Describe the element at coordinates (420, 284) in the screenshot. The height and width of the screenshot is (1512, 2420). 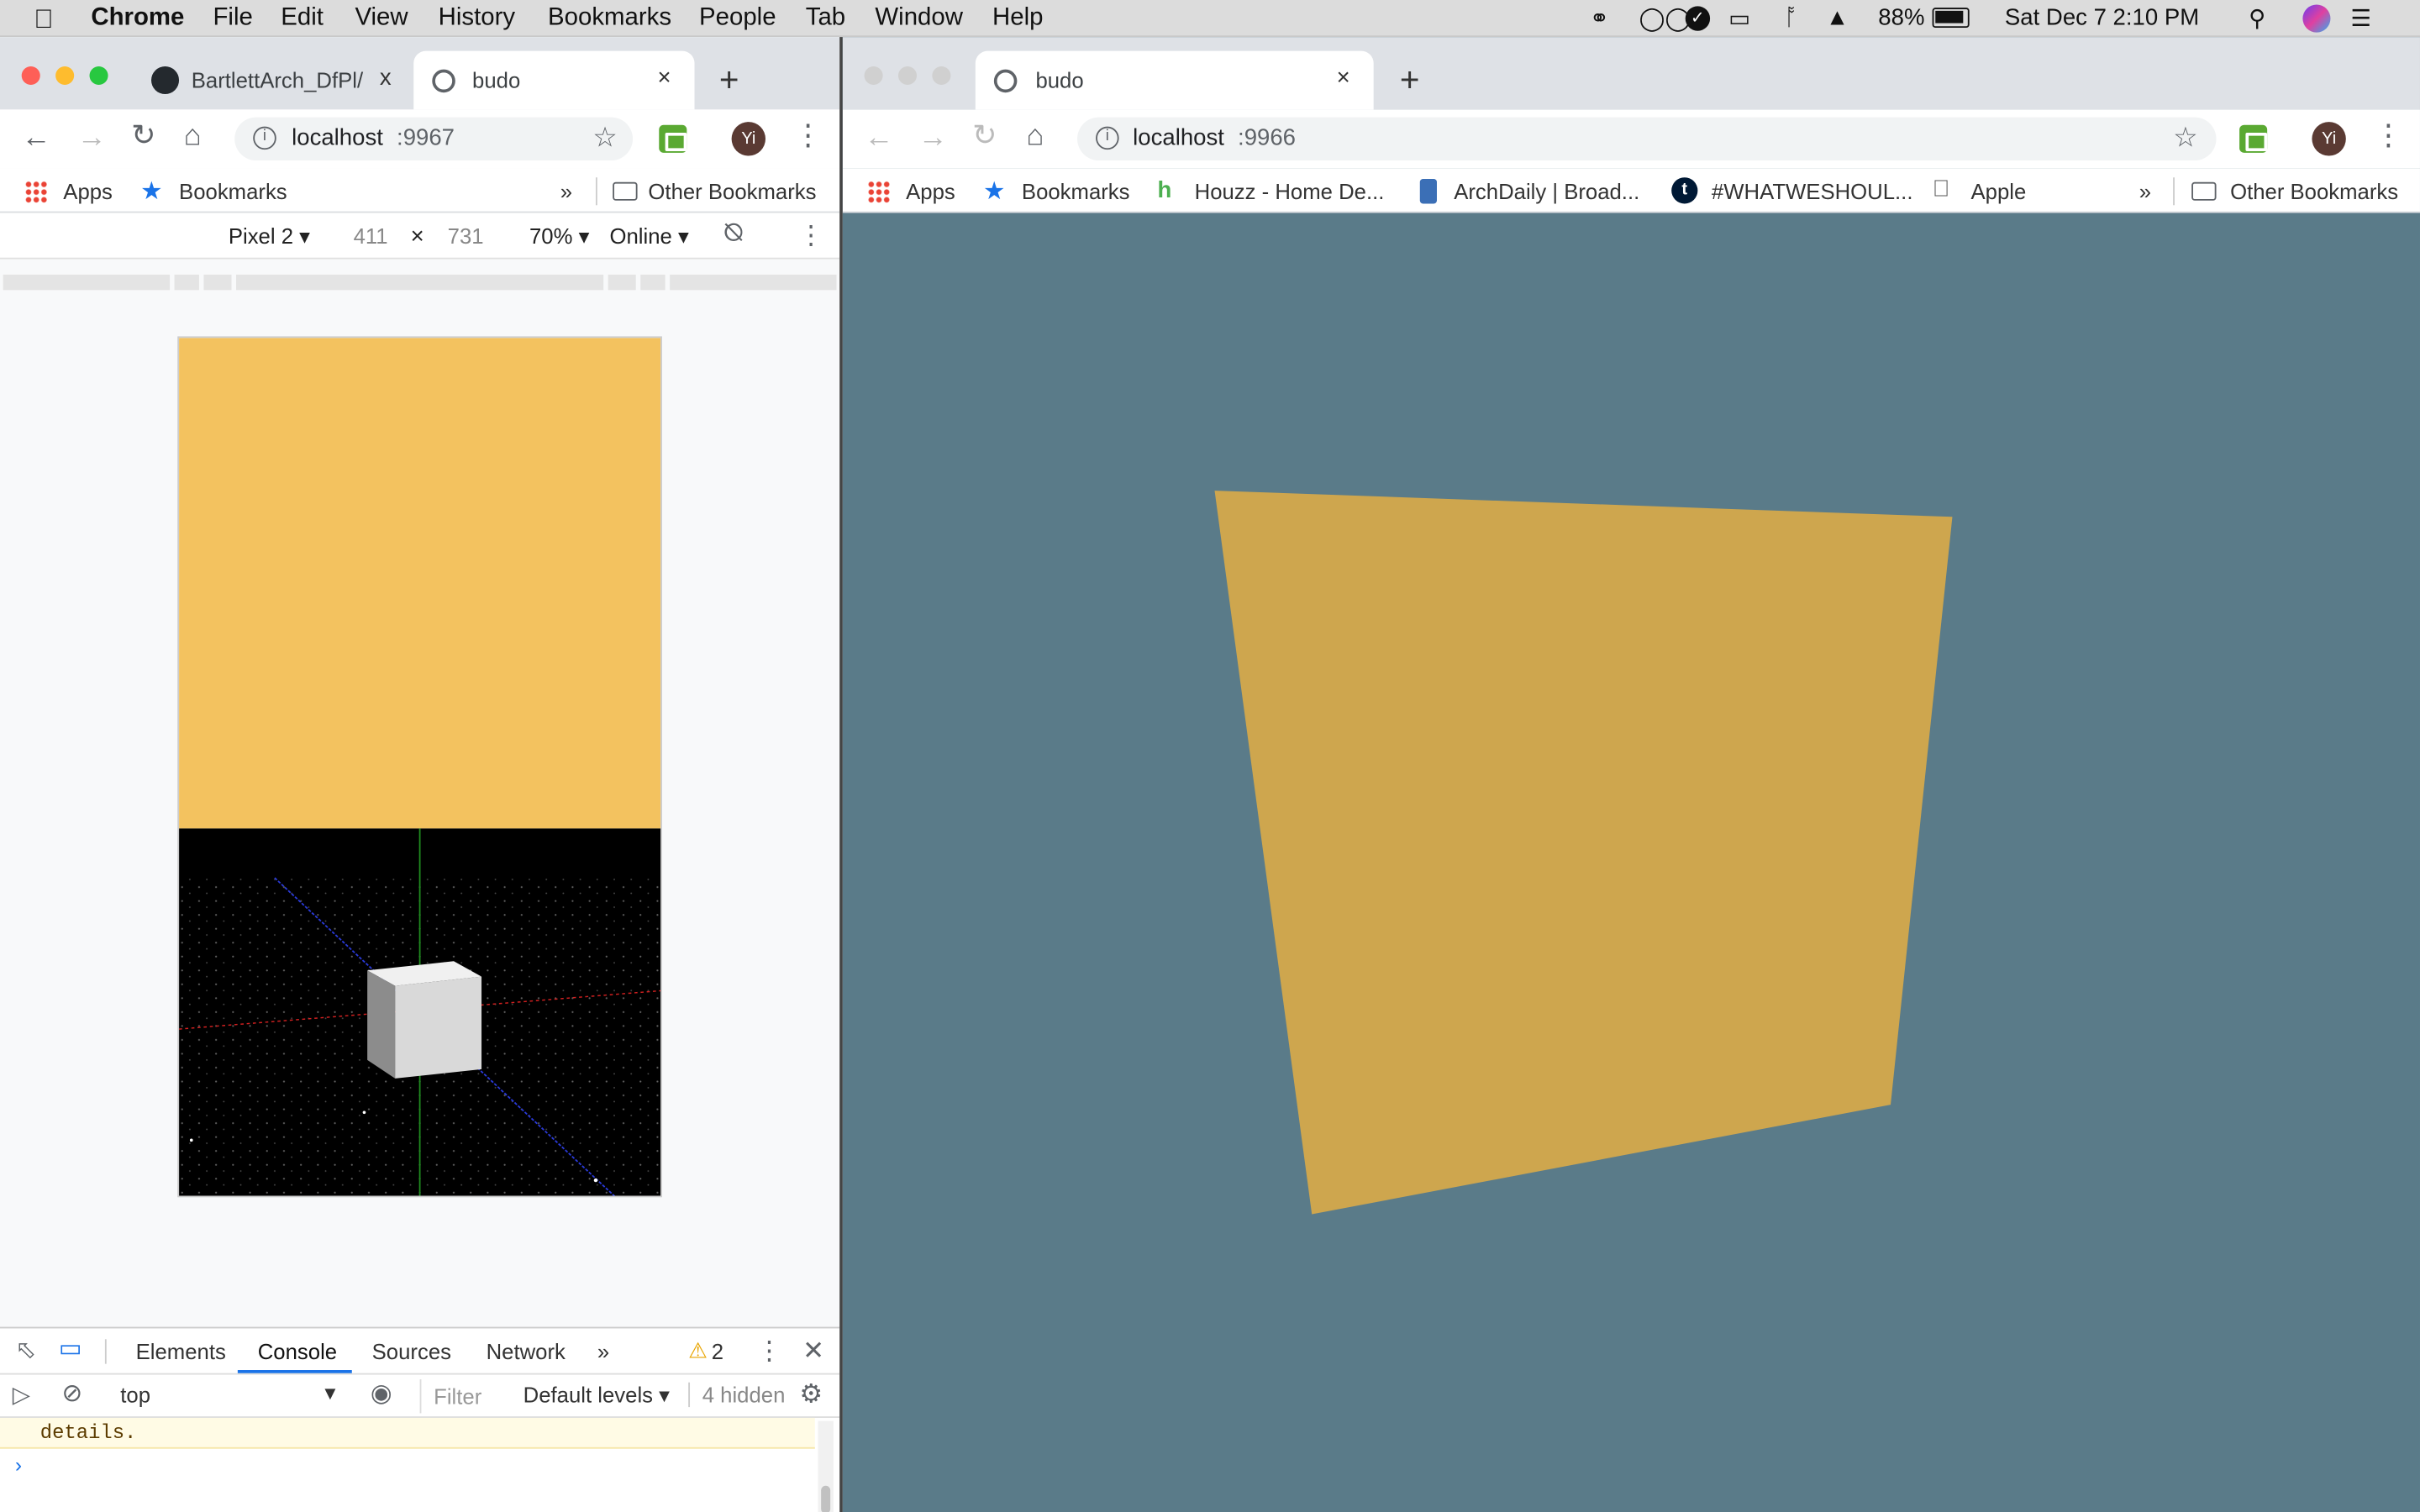
I see `media-query-bar` at that location.